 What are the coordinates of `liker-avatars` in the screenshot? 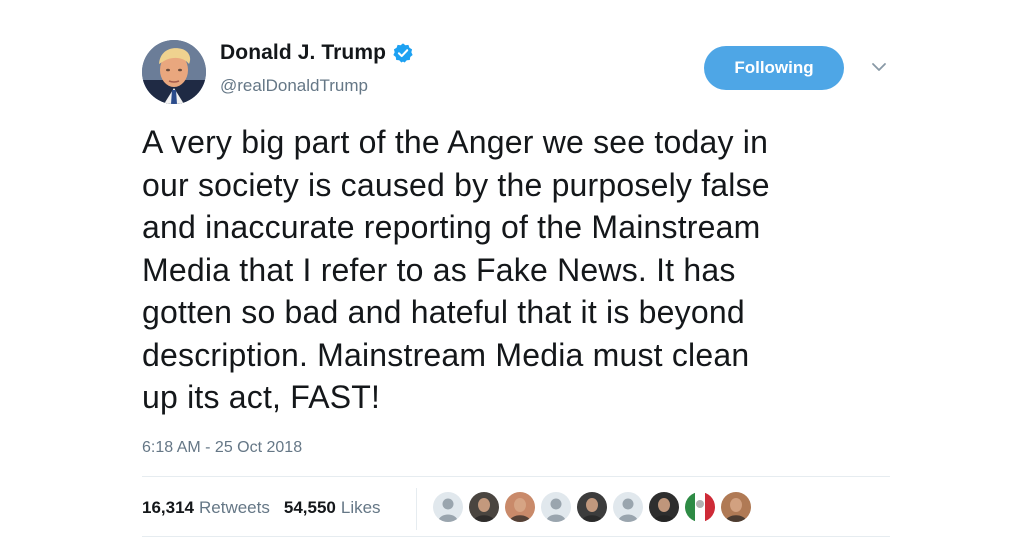 It's located at (594, 507).